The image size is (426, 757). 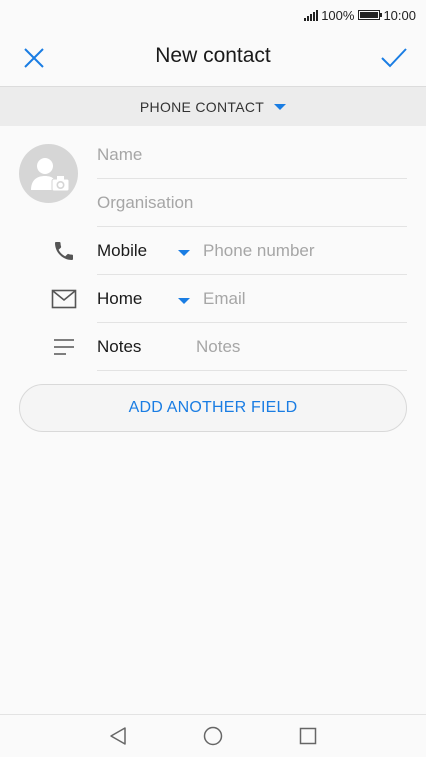 What do you see at coordinates (252, 203) in the screenshot?
I see `organisation-field: Organisation` at bounding box center [252, 203].